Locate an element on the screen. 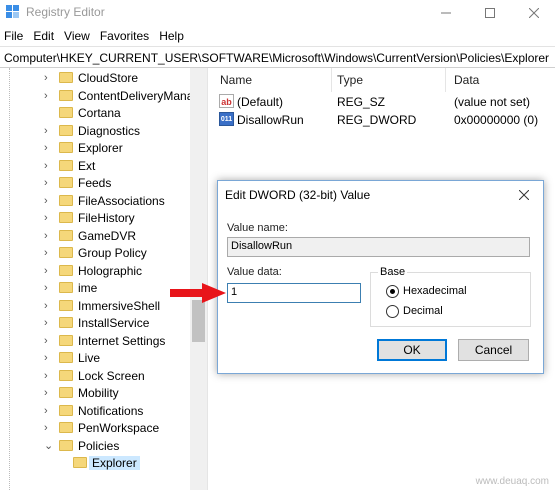 The width and height of the screenshot is (555, 490). tree-item: › Lock Screen is located at coordinates (95, 377).